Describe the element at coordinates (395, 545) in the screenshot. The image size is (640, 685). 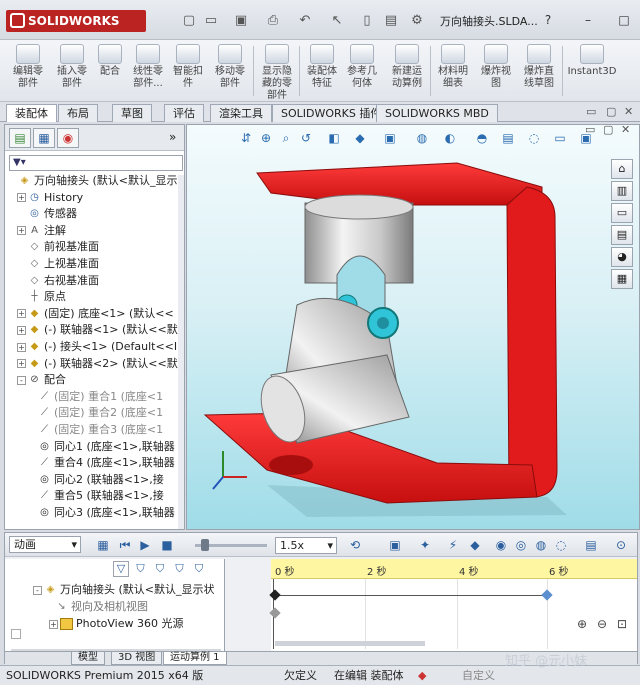
I see `save-animation-icon: ▣` at that location.